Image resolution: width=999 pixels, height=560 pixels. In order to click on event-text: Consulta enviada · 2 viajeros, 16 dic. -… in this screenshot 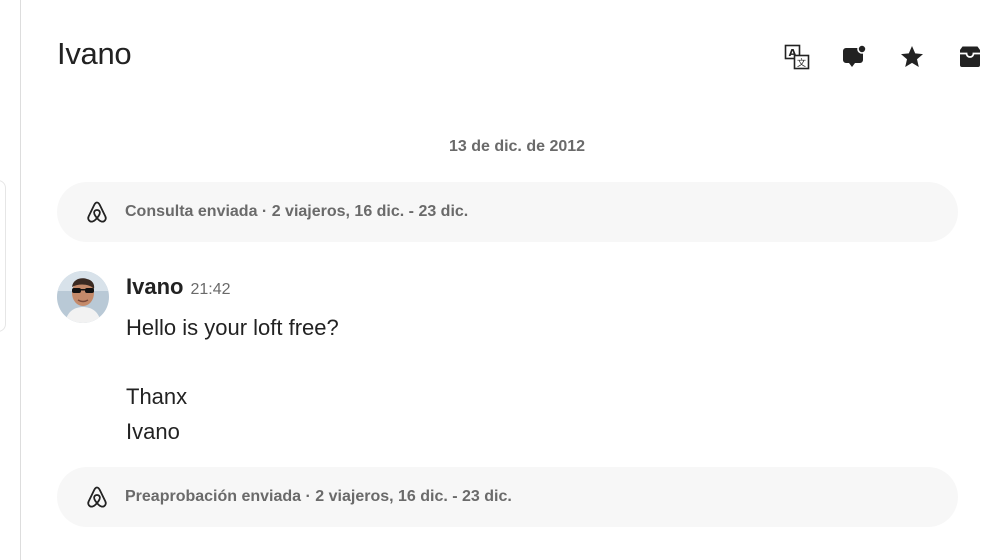, I will do `click(297, 211)`.